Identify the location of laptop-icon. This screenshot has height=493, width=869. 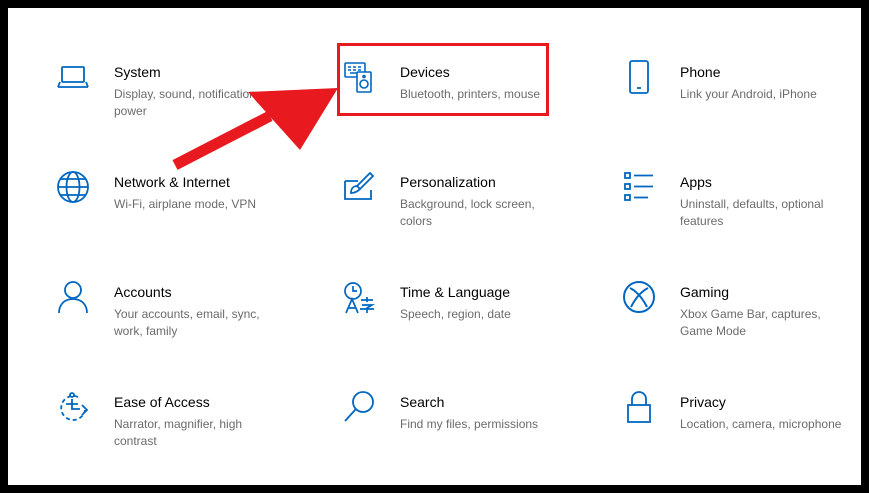
(73, 77).